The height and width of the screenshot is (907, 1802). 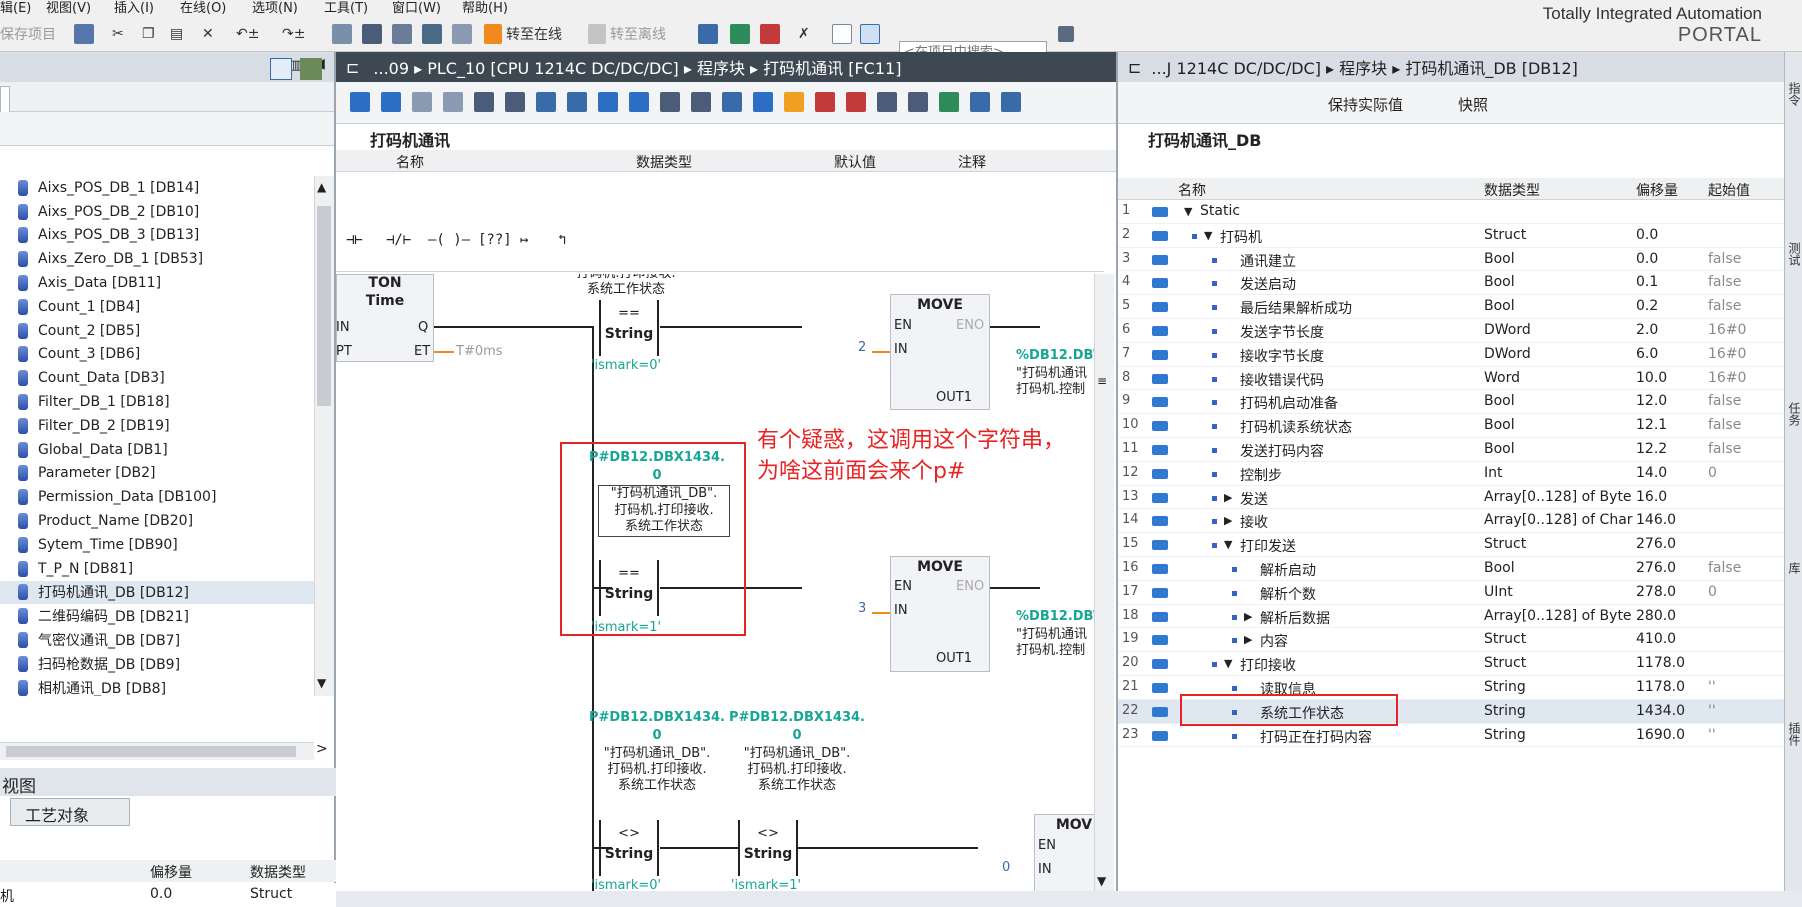 What do you see at coordinates (710, 34) in the screenshot?
I see `accessible-icon` at bounding box center [710, 34].